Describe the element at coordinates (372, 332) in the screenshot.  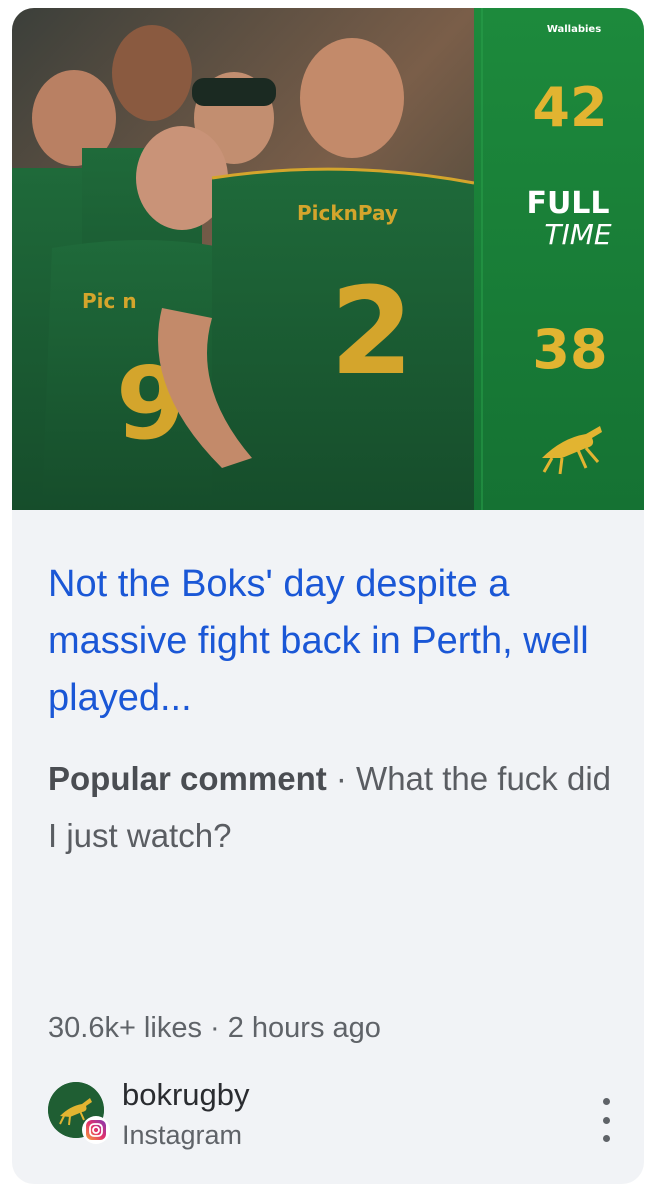
I see `jersey-number-2: 2` at that location.